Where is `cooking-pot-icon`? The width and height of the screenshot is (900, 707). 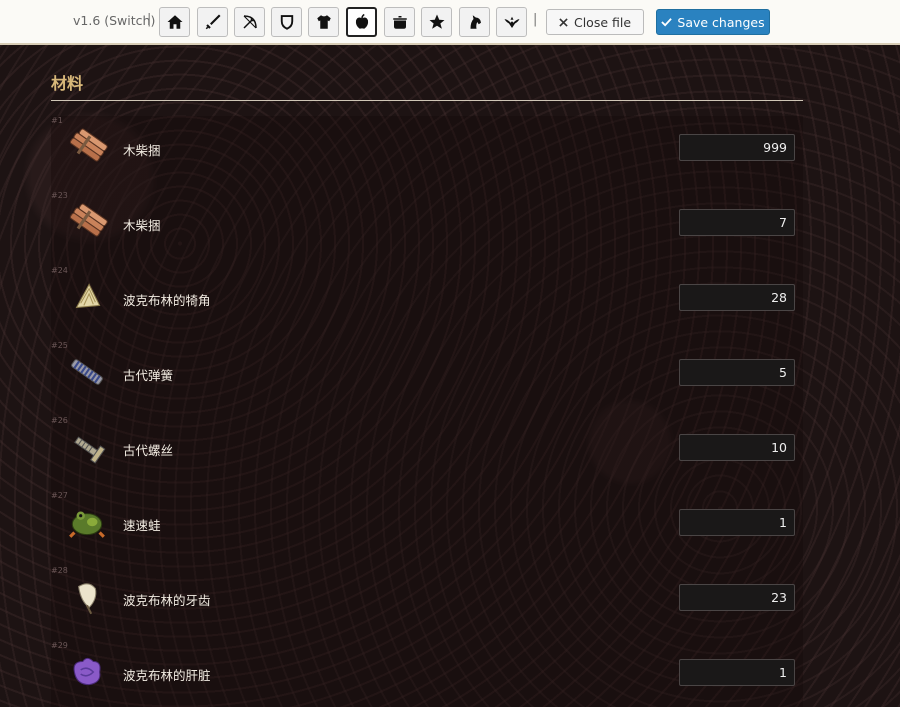
cooking-pot-icon is located at coordinates (399, 22).